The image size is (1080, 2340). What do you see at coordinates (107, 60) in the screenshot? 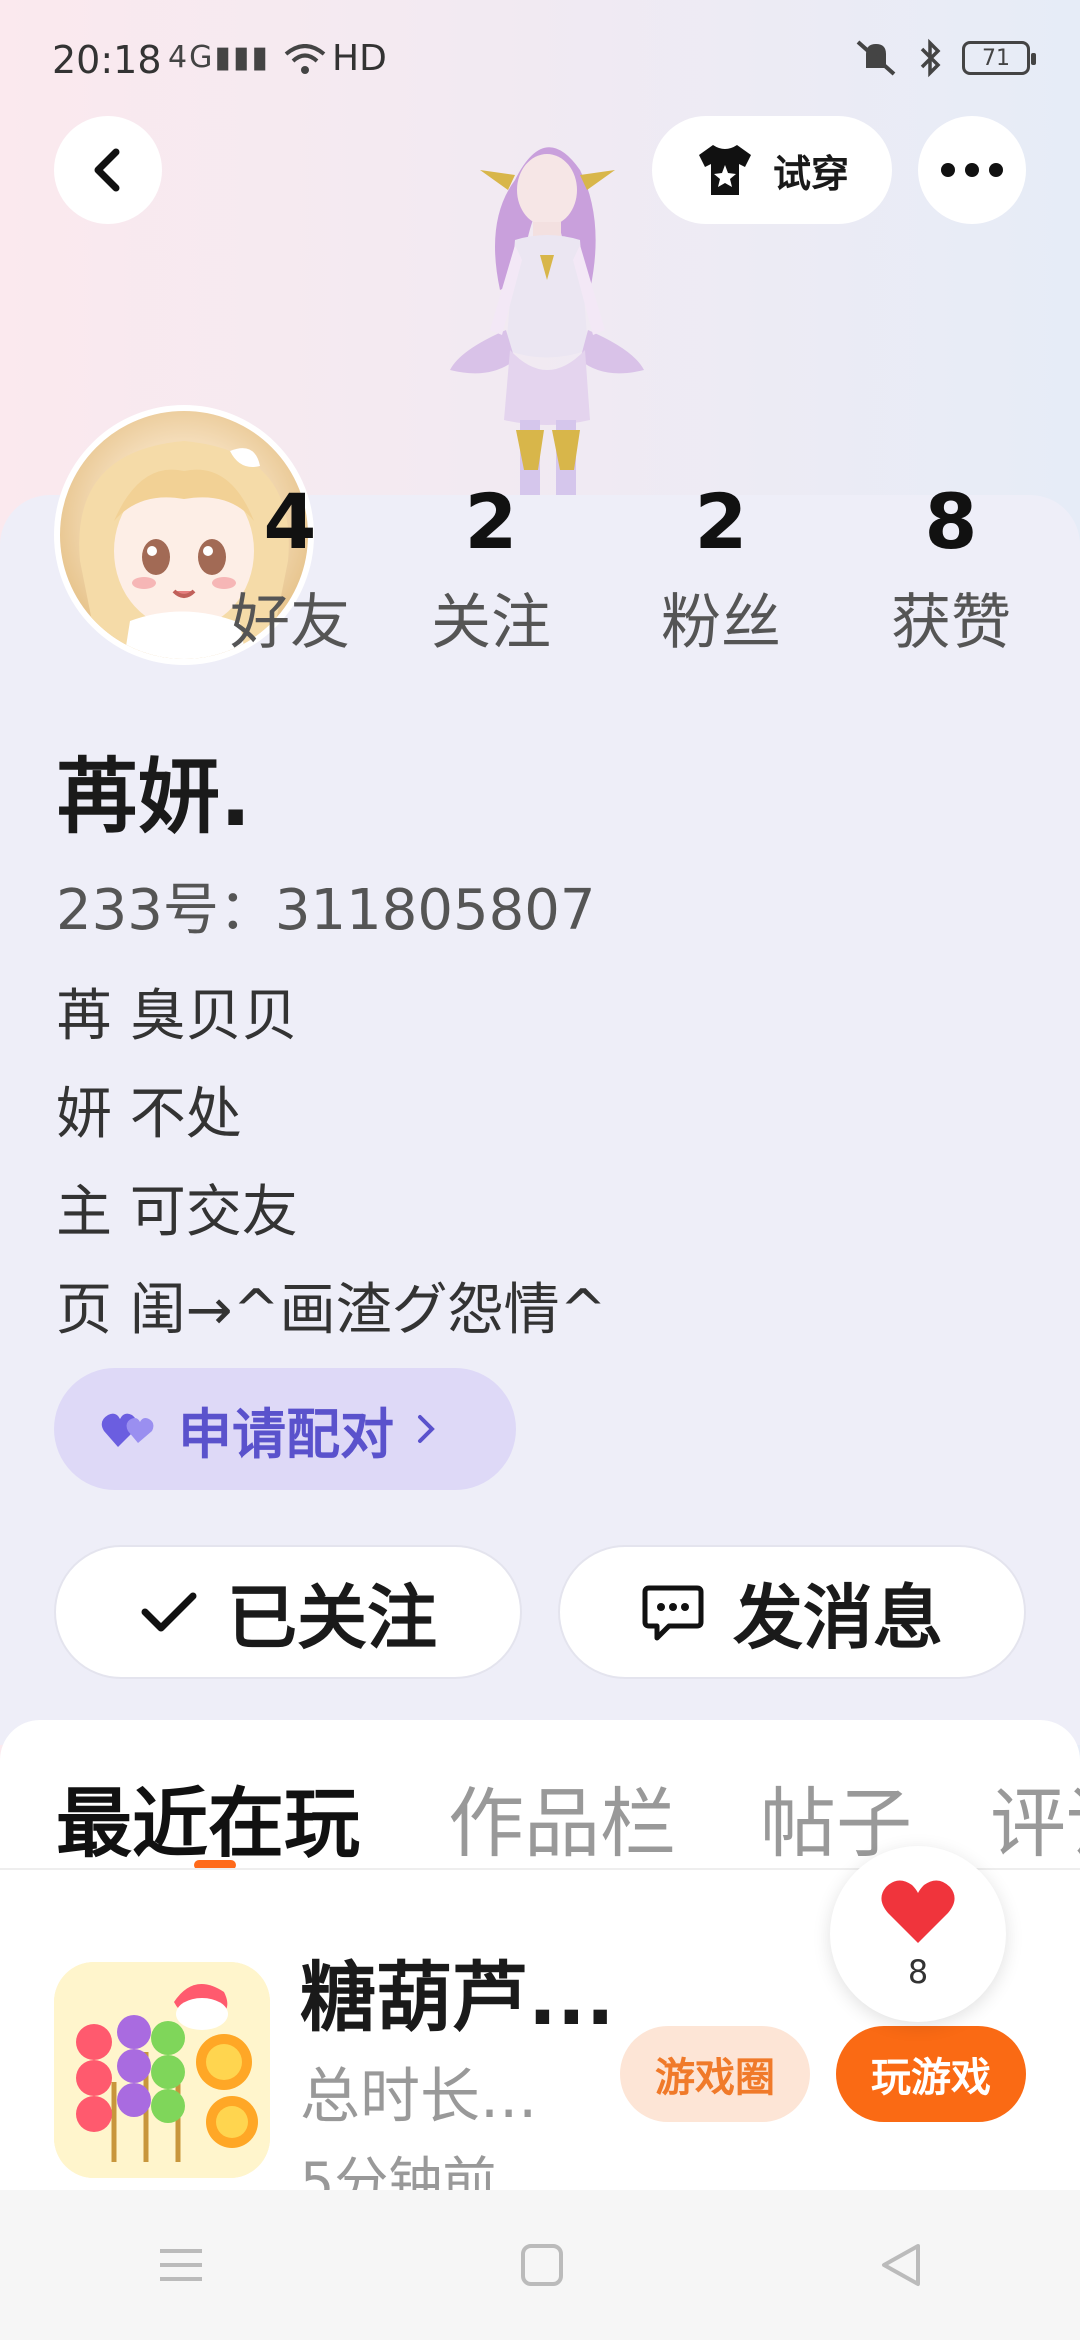
I see `status-time: 20:18` at bounding box center [107, 60].